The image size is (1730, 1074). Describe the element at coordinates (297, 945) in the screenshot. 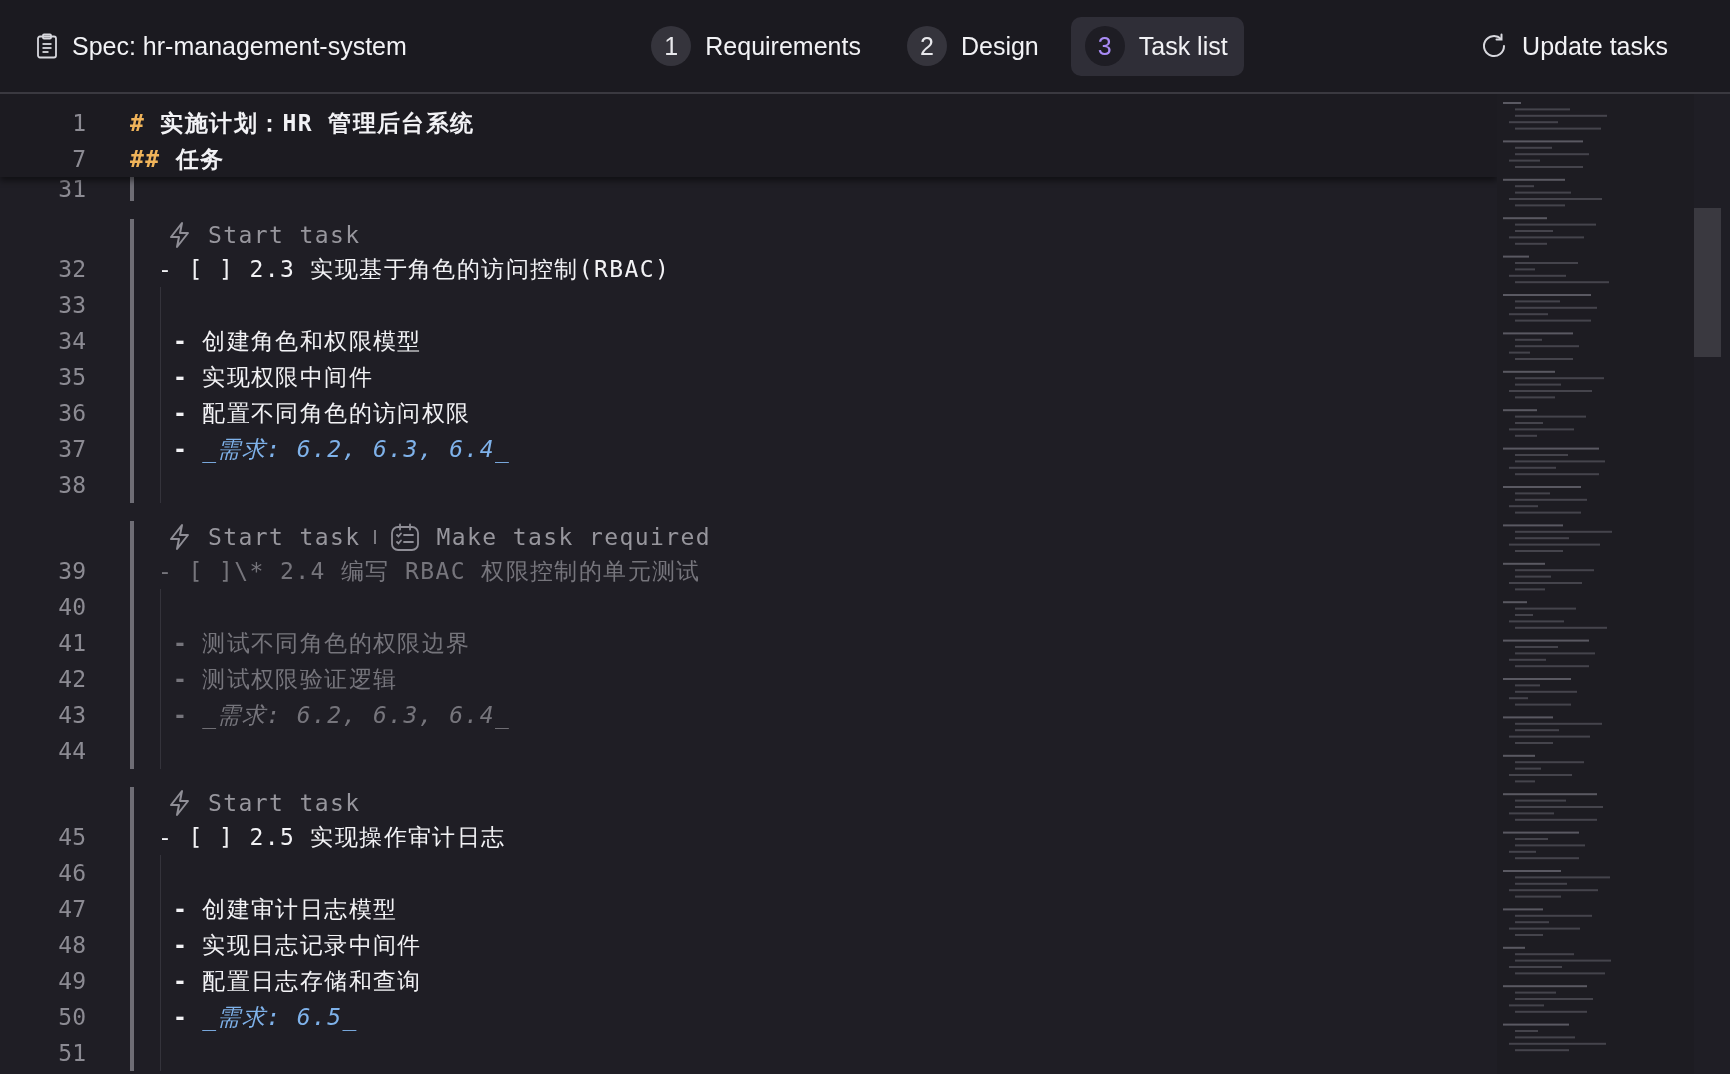

I see `list-item: - 实现日志记录中间件` at that location.